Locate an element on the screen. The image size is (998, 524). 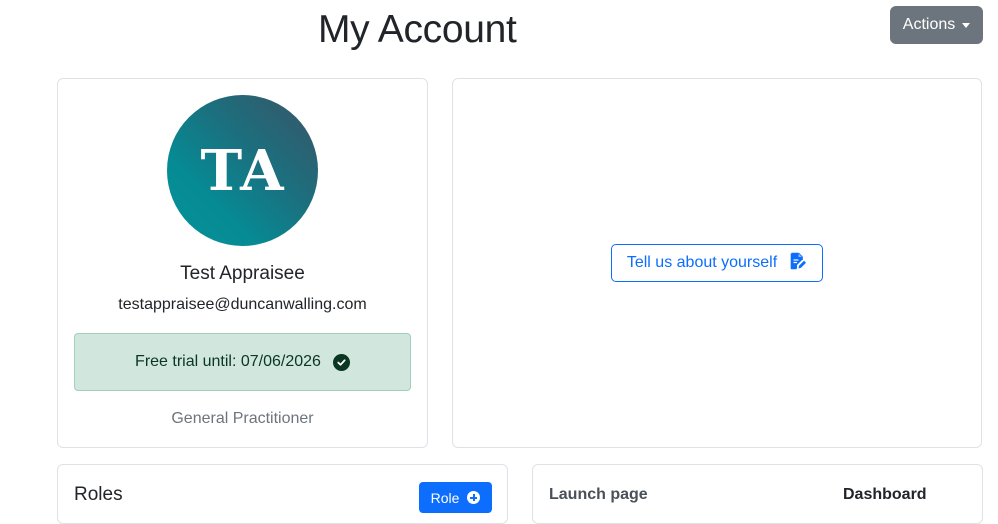
page-title: My Account is located at coordinates (417, 29).